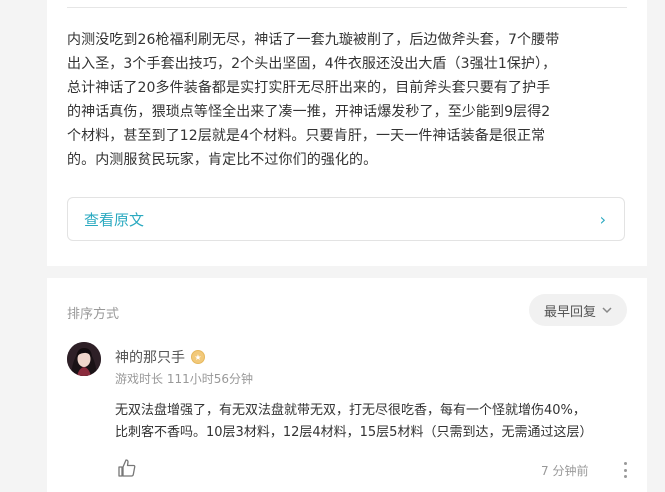 This screenshot has width=665, height=492. I want to click on chevron-down-icon, so click(607, 310).